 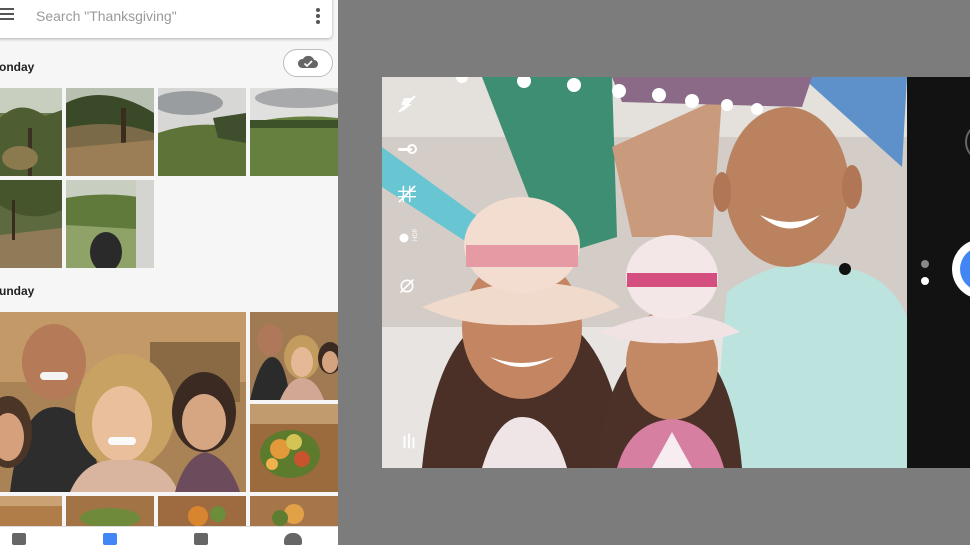 I want to click on search-bar: Search "Thanksgiving", so click(x=166, y=19).